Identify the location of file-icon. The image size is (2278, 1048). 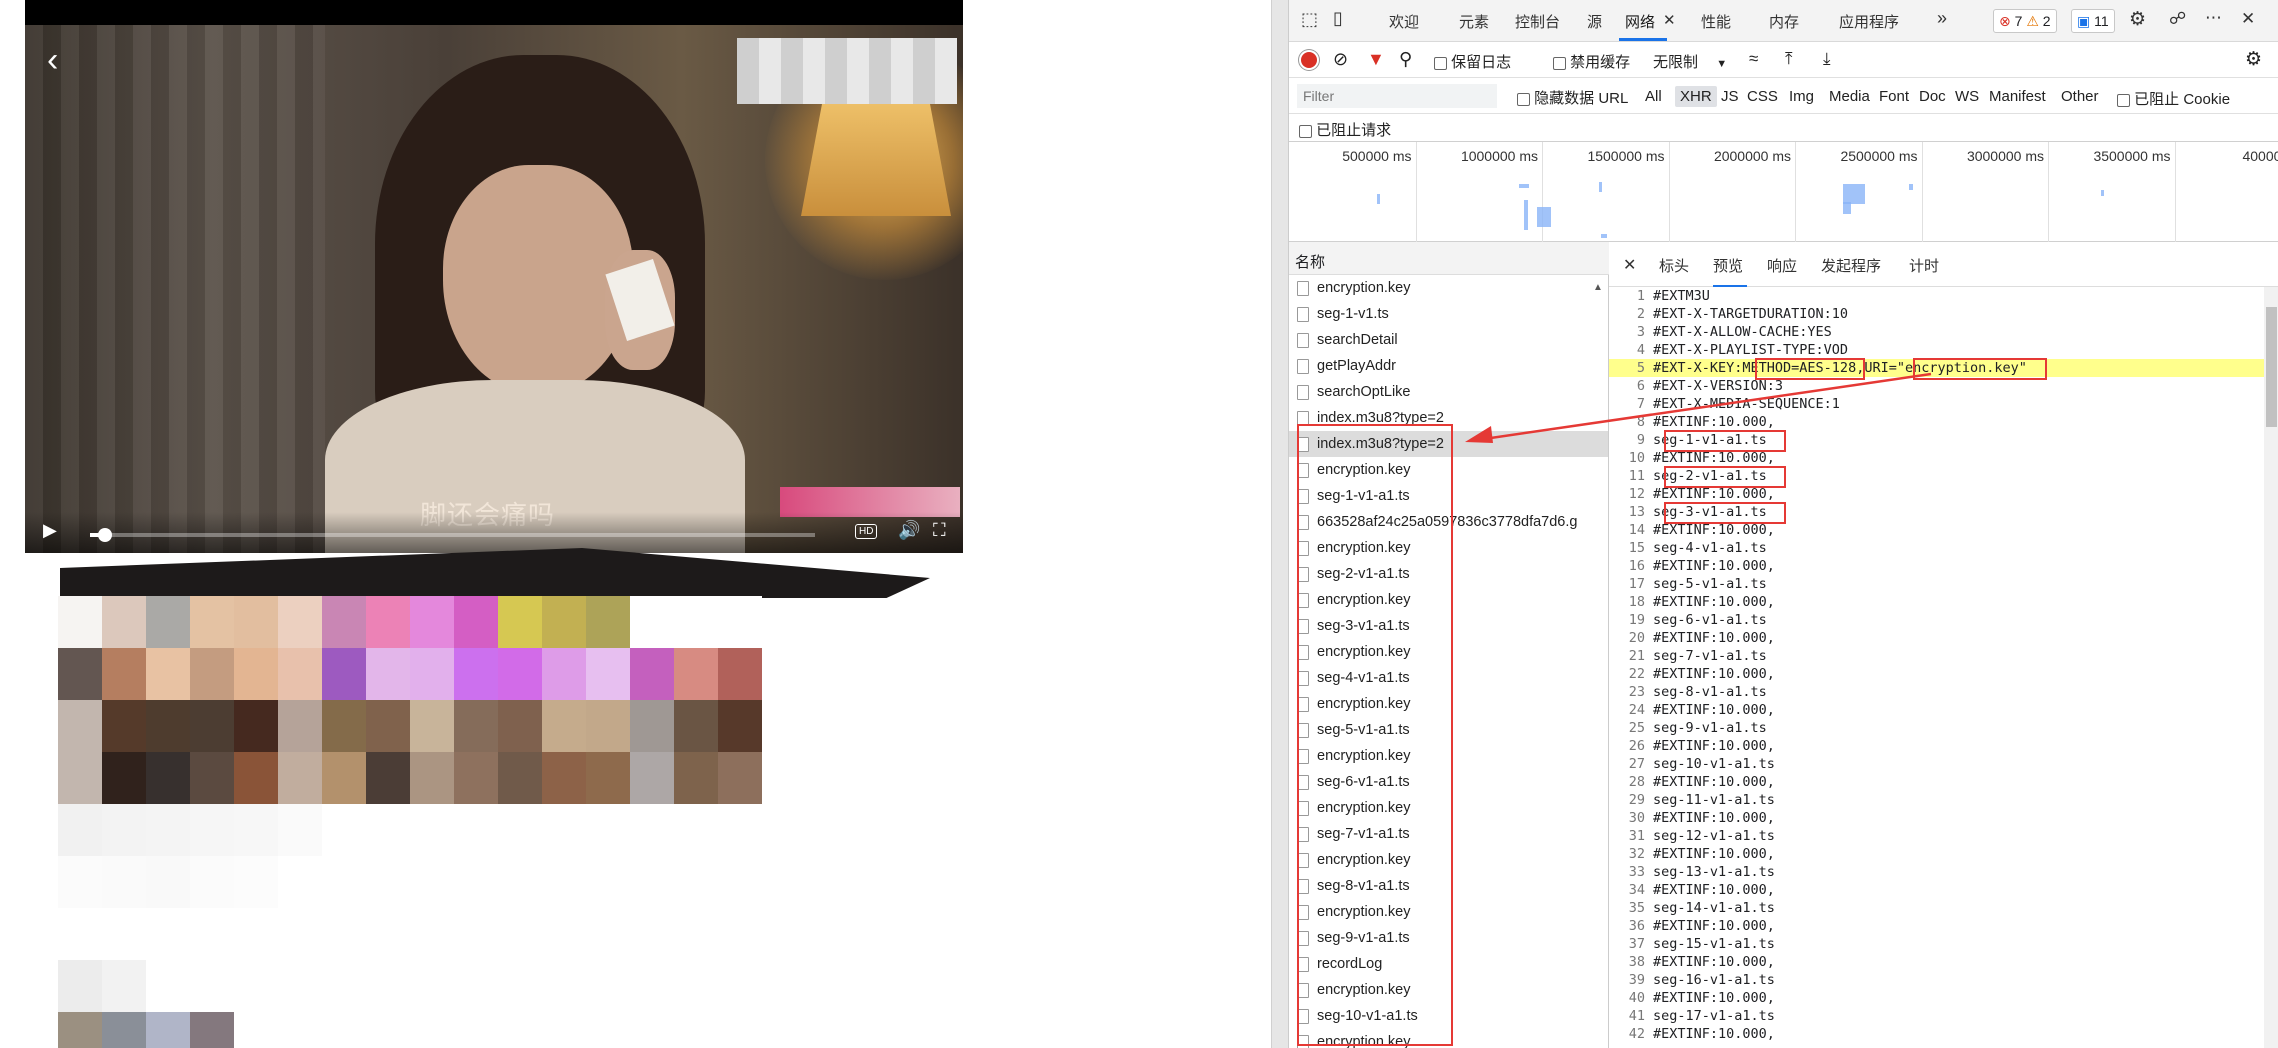
(1303, 314).